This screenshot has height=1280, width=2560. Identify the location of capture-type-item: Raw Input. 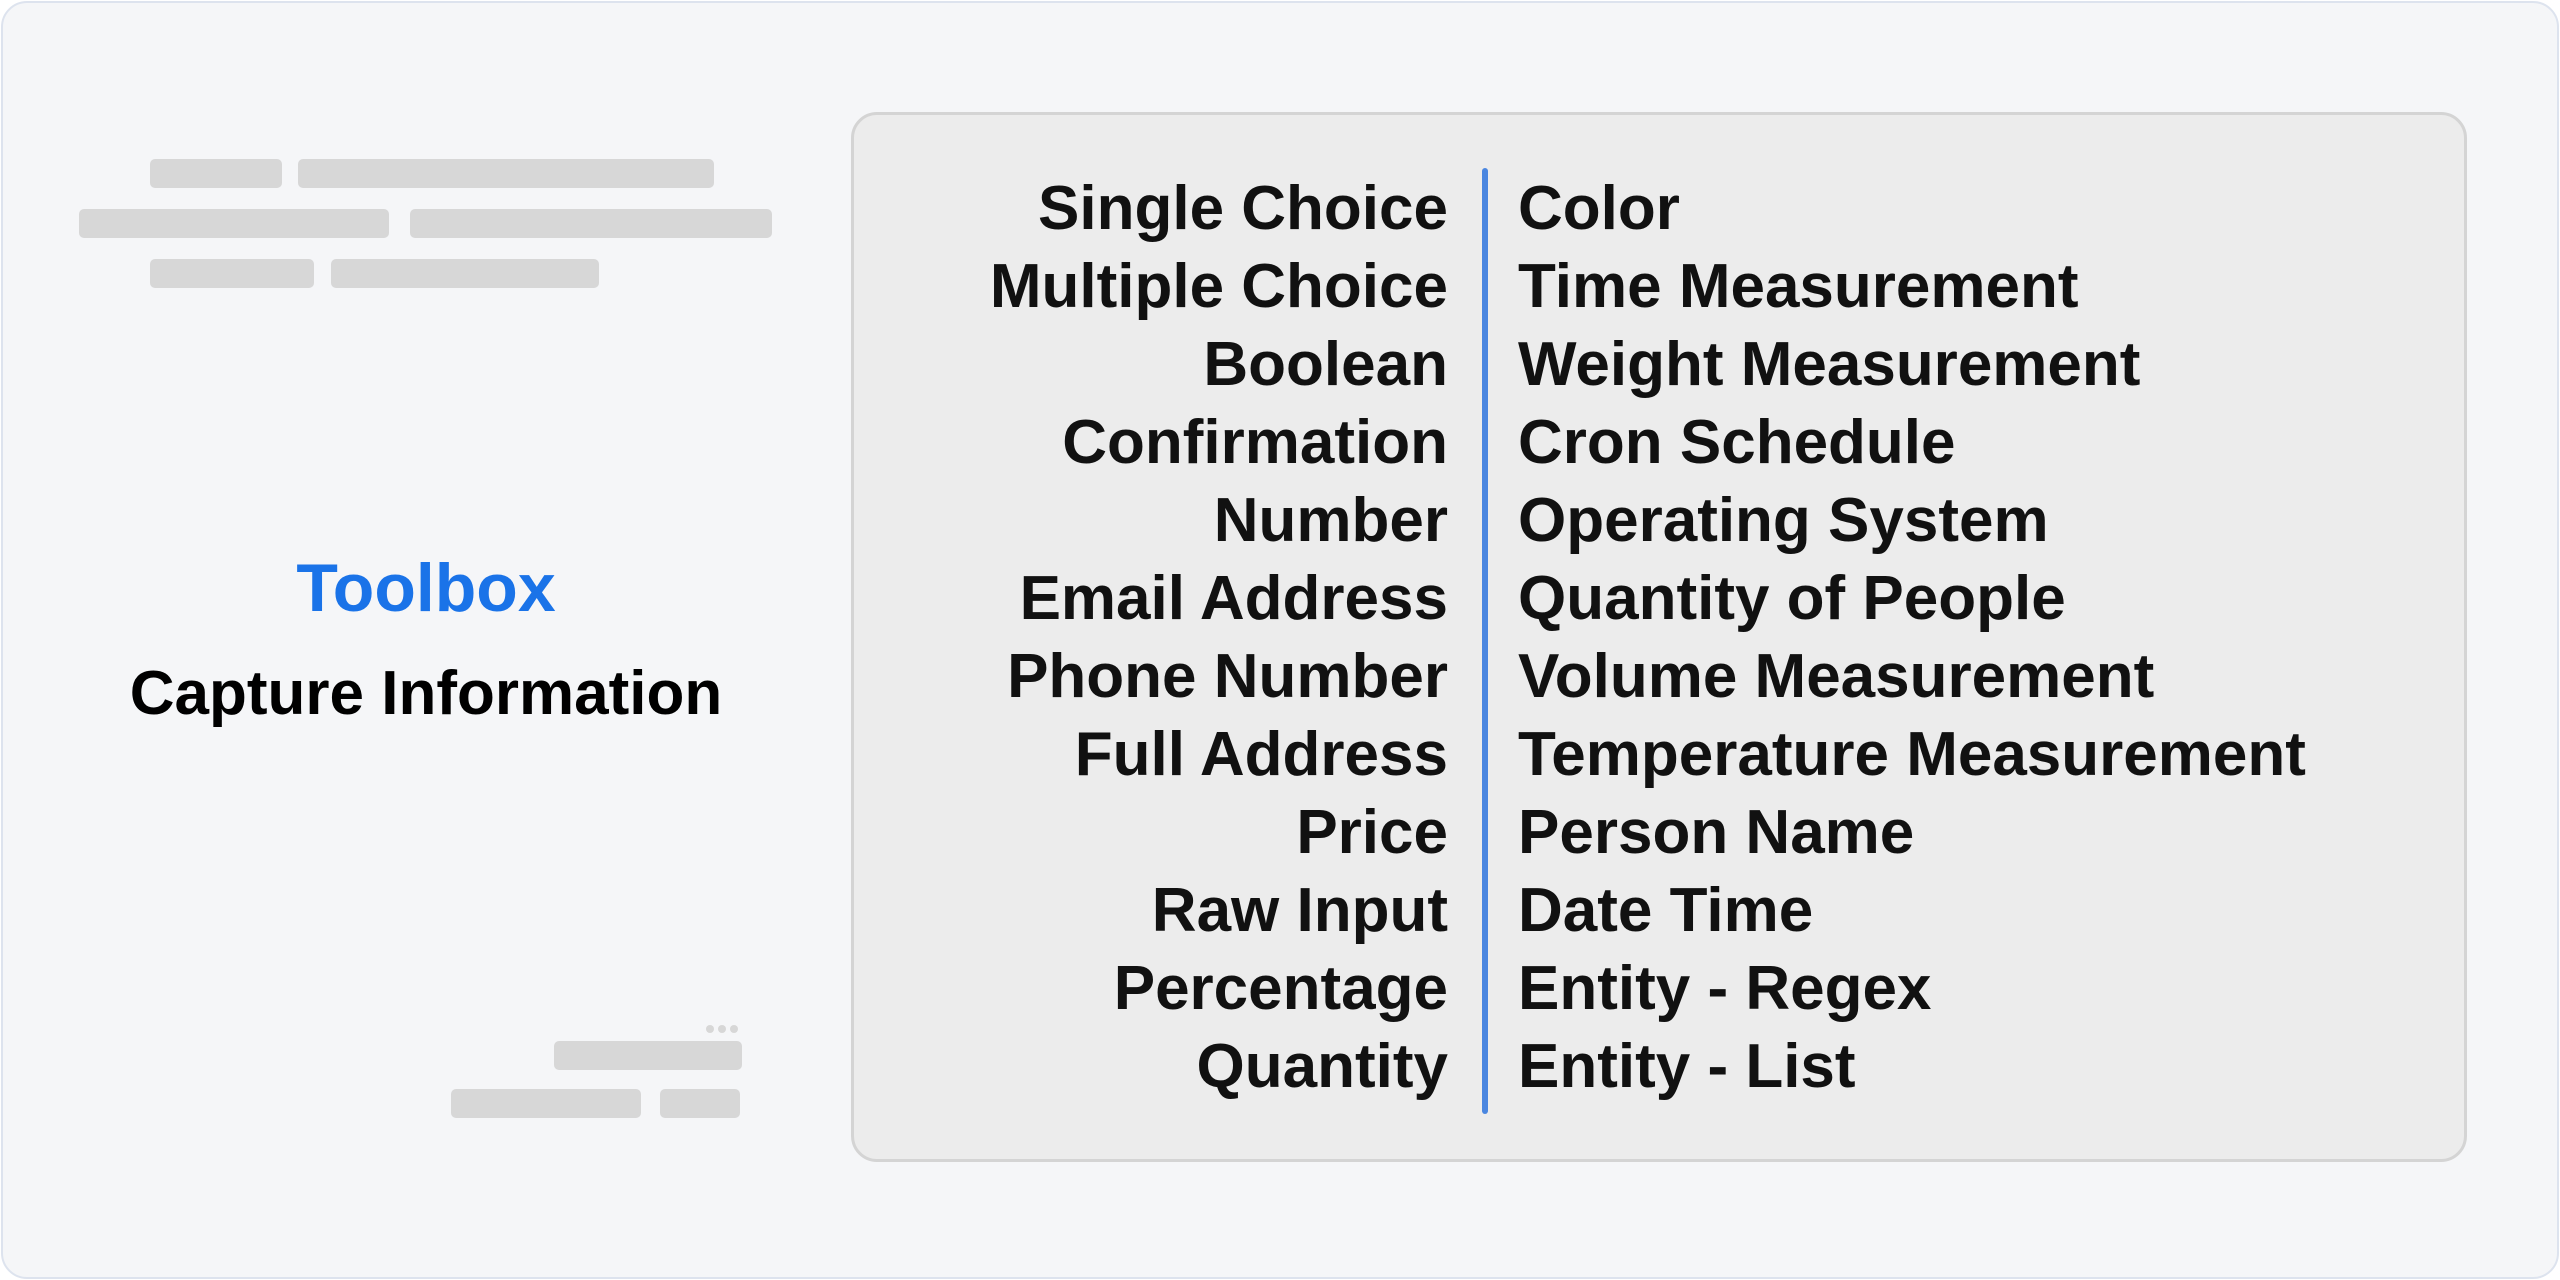
(1299, 910).